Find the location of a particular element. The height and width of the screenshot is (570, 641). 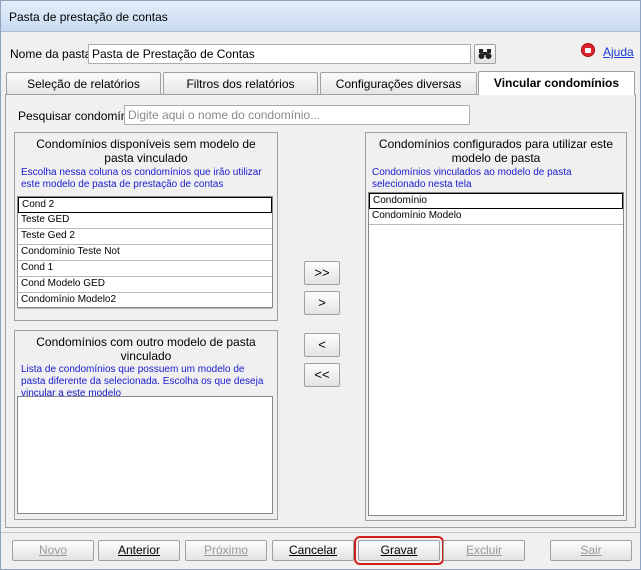

window-title: Pasta de prestação de contas is located at coordinates (88, 17).